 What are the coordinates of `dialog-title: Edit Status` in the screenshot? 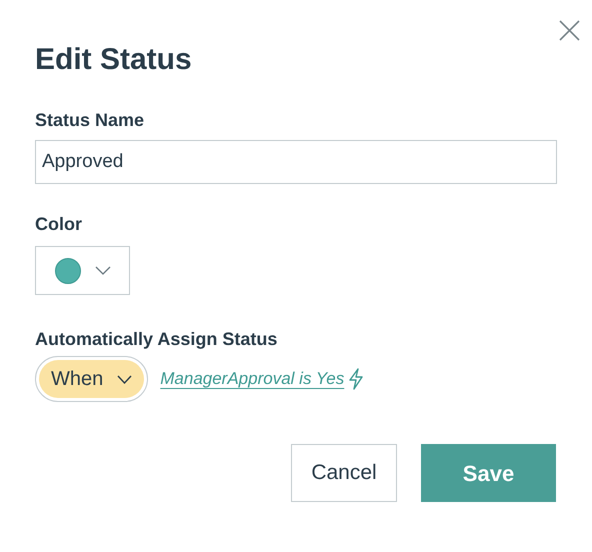 It's located at (113, 60).